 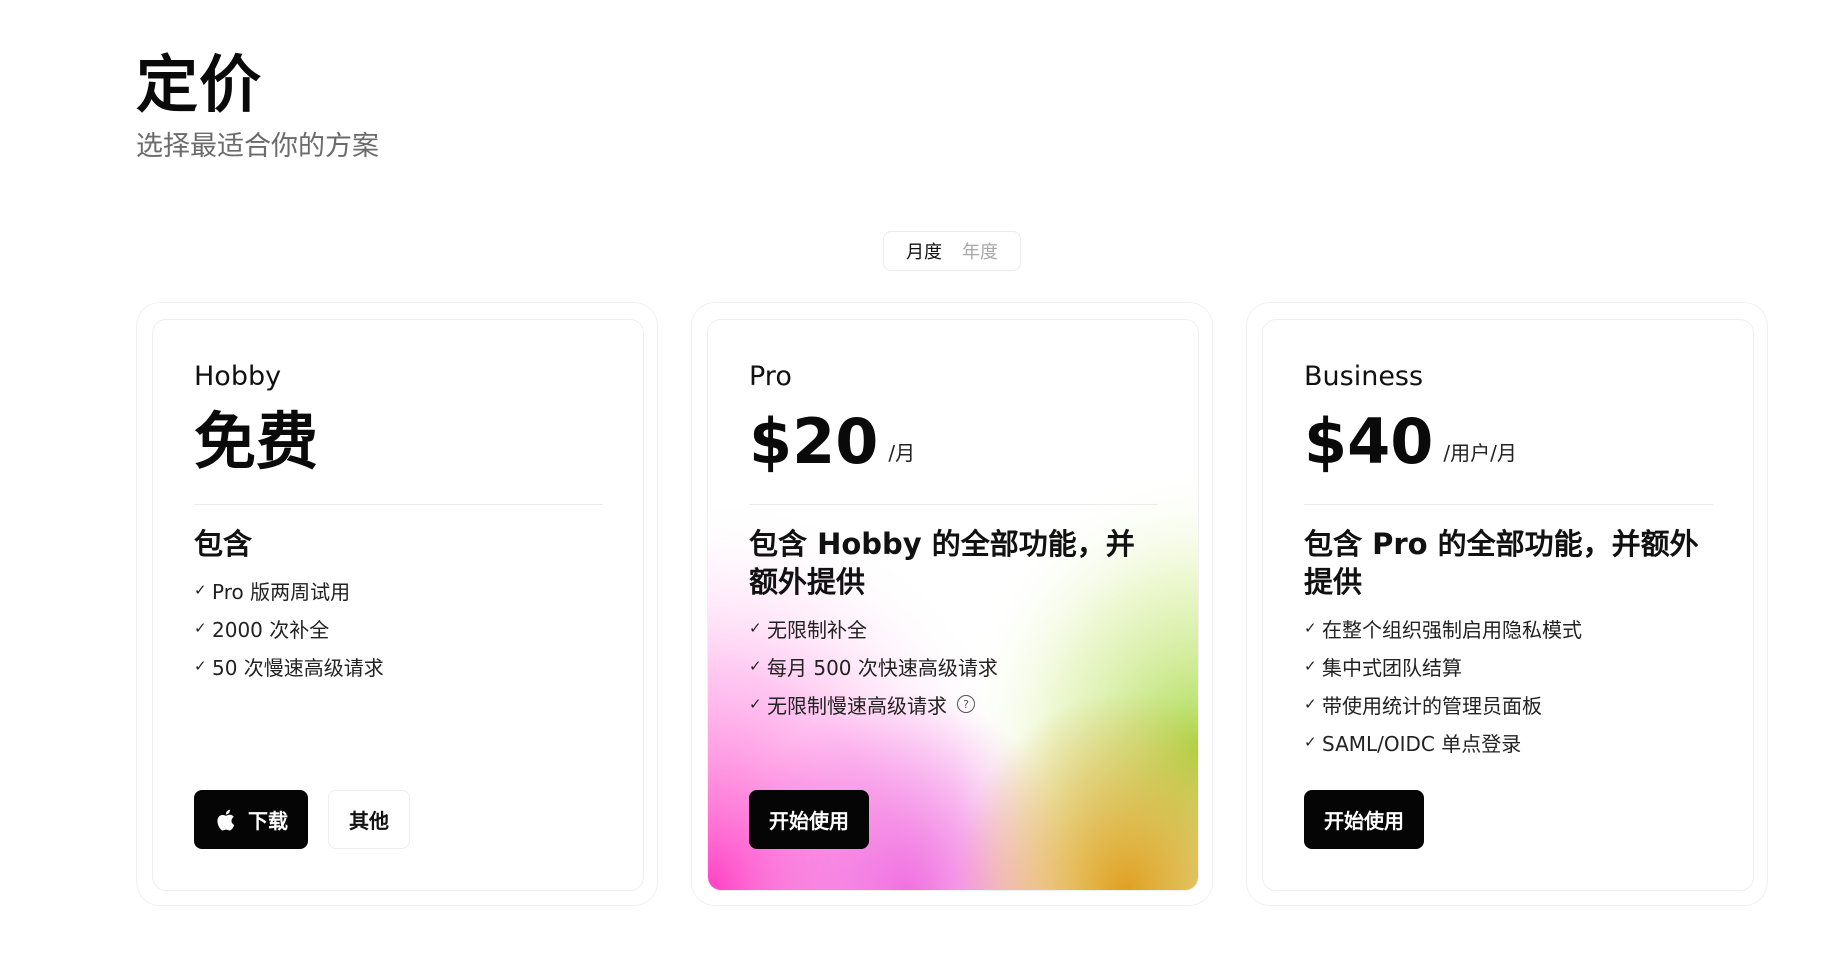 I want to click on includes-heading: 包含 Hobby 的全部功能，并额外提供, so click(x=942, y=563).